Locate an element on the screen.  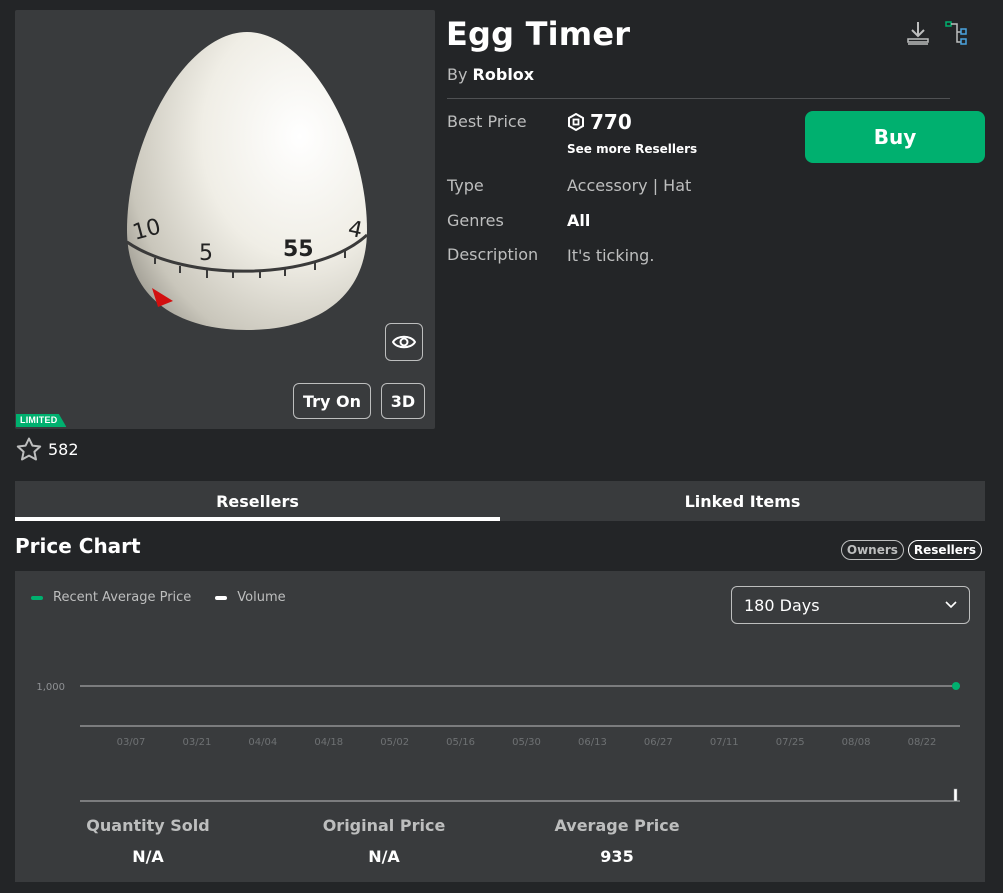
egg-timer-image: 10 5 55 4 is located at coordinates (247, 181).